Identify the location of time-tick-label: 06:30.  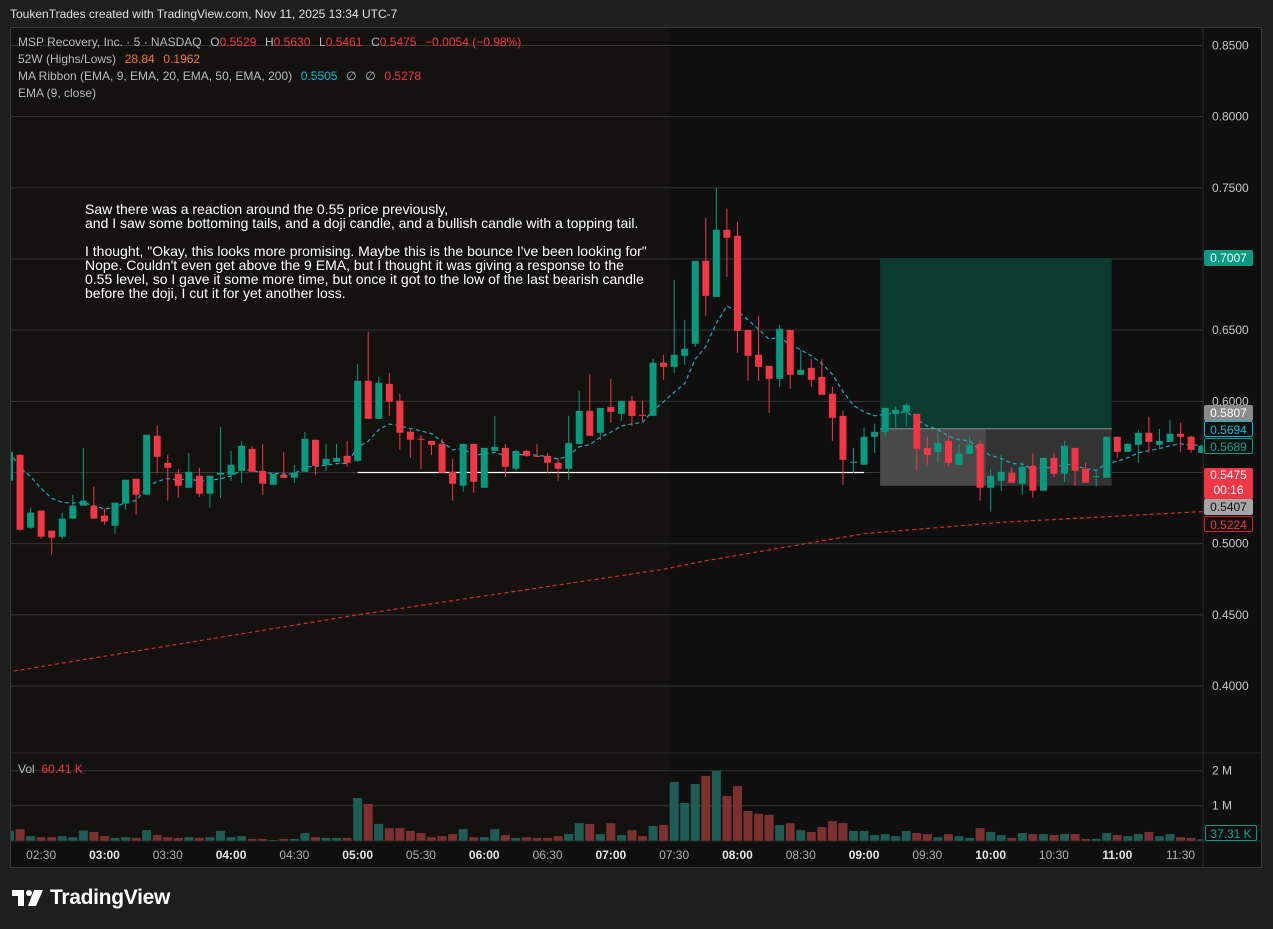
(548, 855).